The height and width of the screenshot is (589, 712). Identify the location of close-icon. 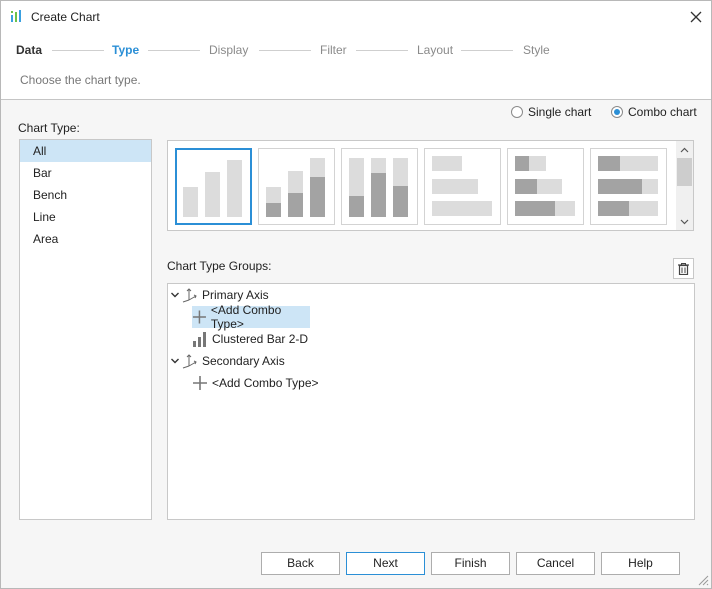
(696, 17).